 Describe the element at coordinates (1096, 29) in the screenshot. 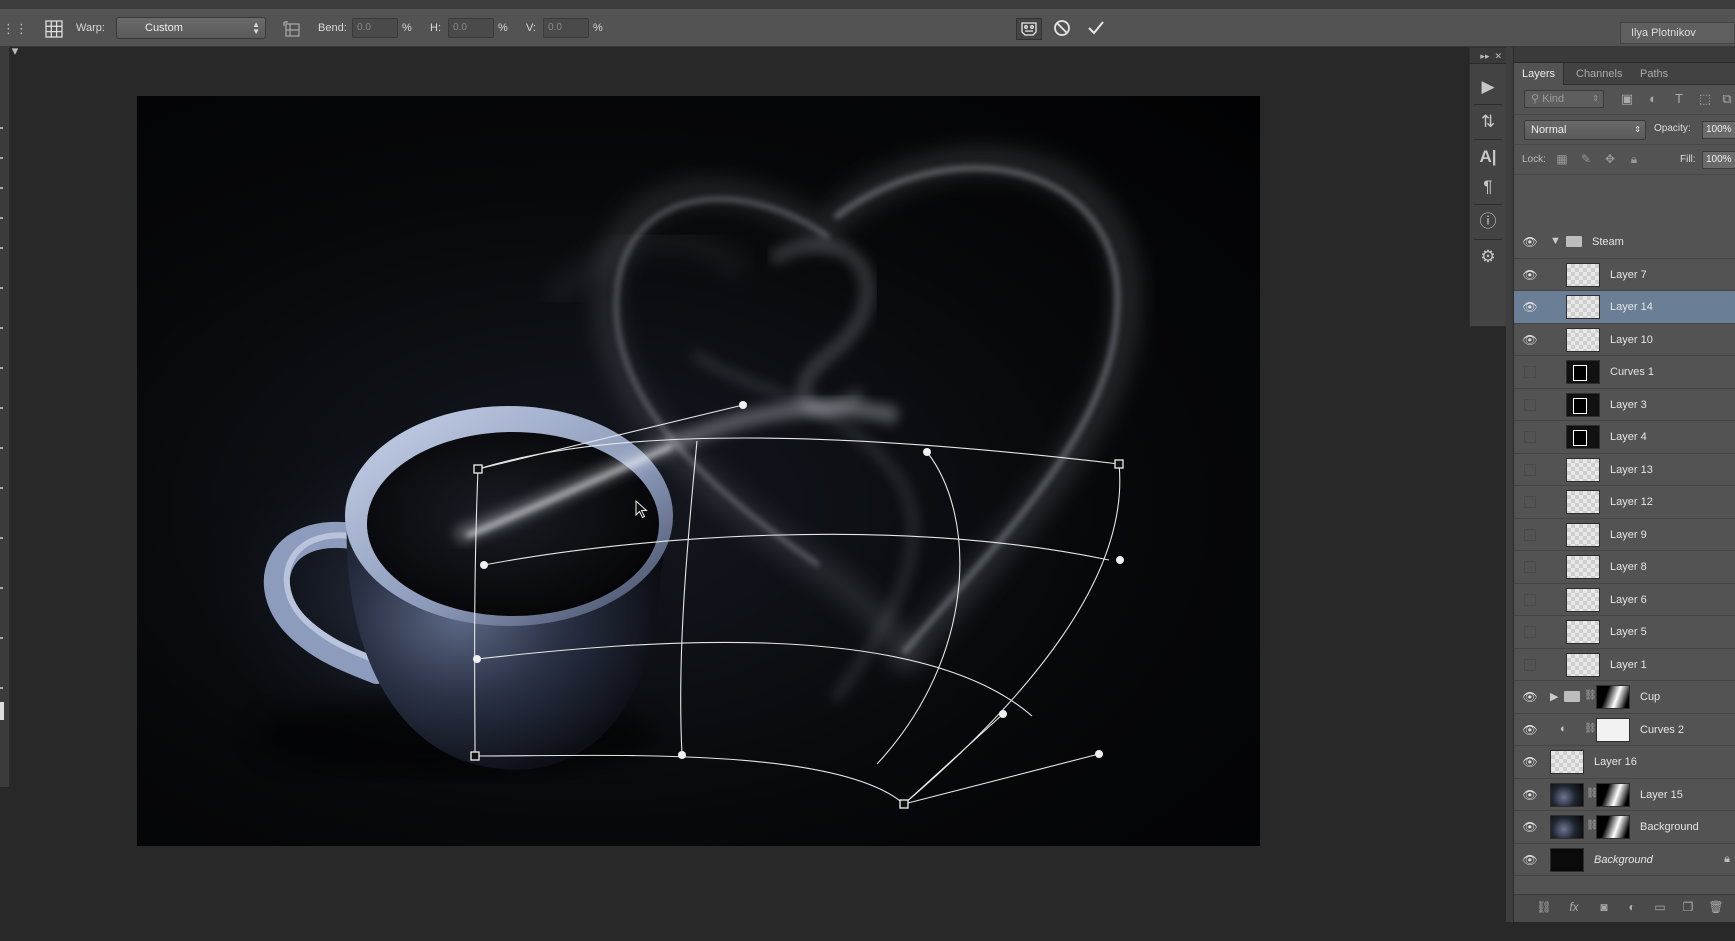

I see `checkmark-icon` at that location.